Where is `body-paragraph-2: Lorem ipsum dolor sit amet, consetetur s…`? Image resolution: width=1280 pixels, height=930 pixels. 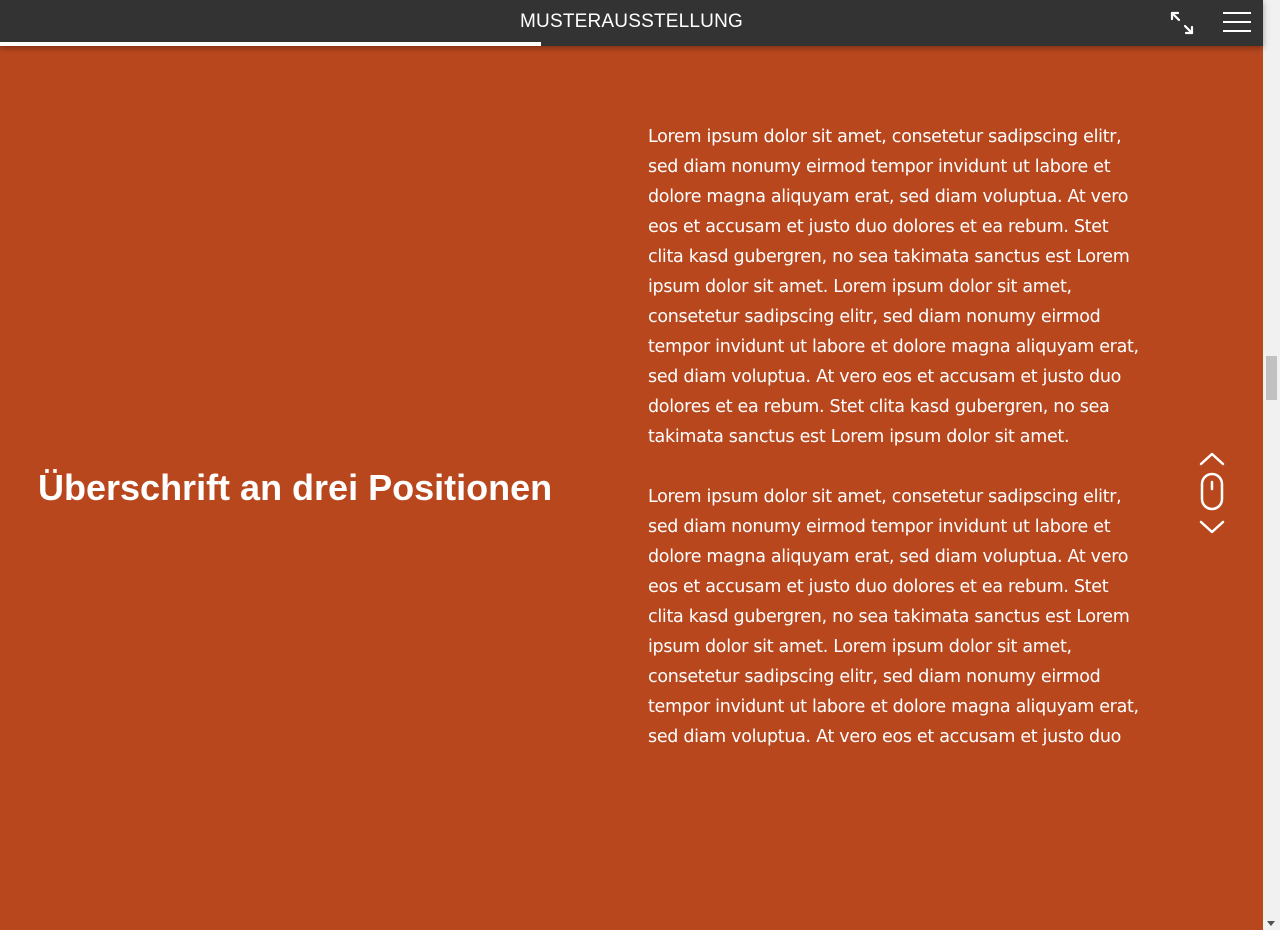 body-paragraph-2: Lorem ipsum dolor sit amet, consetetur s… is located at coordinates (893, 617).